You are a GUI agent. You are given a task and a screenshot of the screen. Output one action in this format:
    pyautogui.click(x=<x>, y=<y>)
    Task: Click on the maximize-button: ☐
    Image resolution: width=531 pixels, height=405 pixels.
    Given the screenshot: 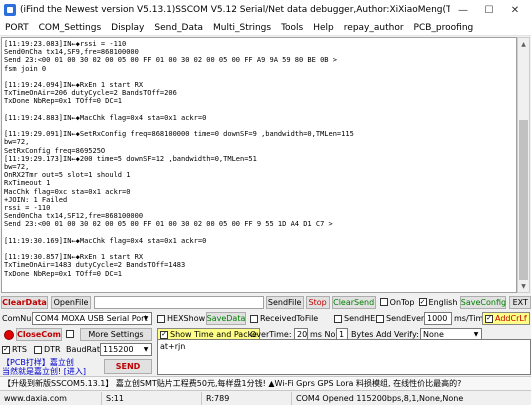 What is the action you would take?
    pyautogui.click(x=489, y=10)
    